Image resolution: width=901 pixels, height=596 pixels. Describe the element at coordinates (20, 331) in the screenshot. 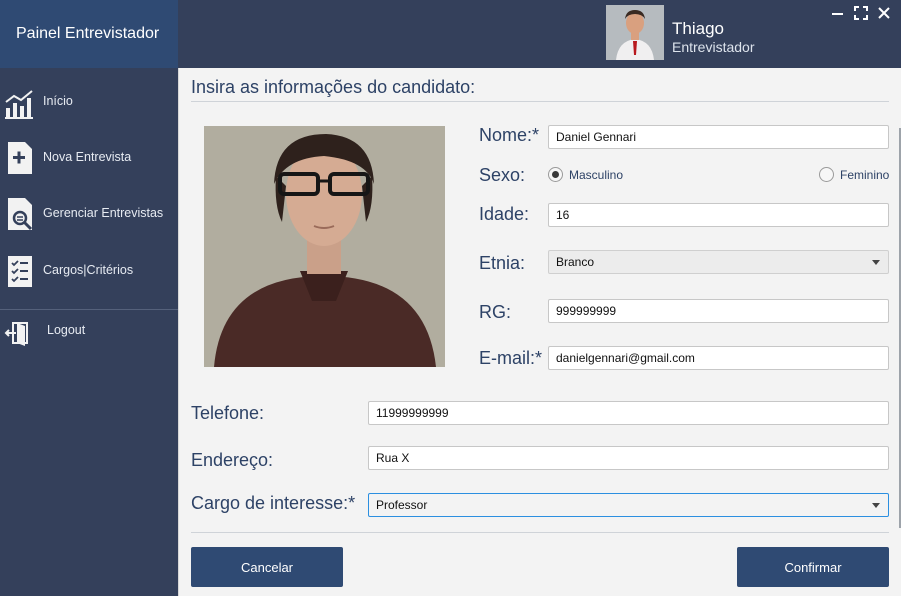

I see `logout-icon` at that location.